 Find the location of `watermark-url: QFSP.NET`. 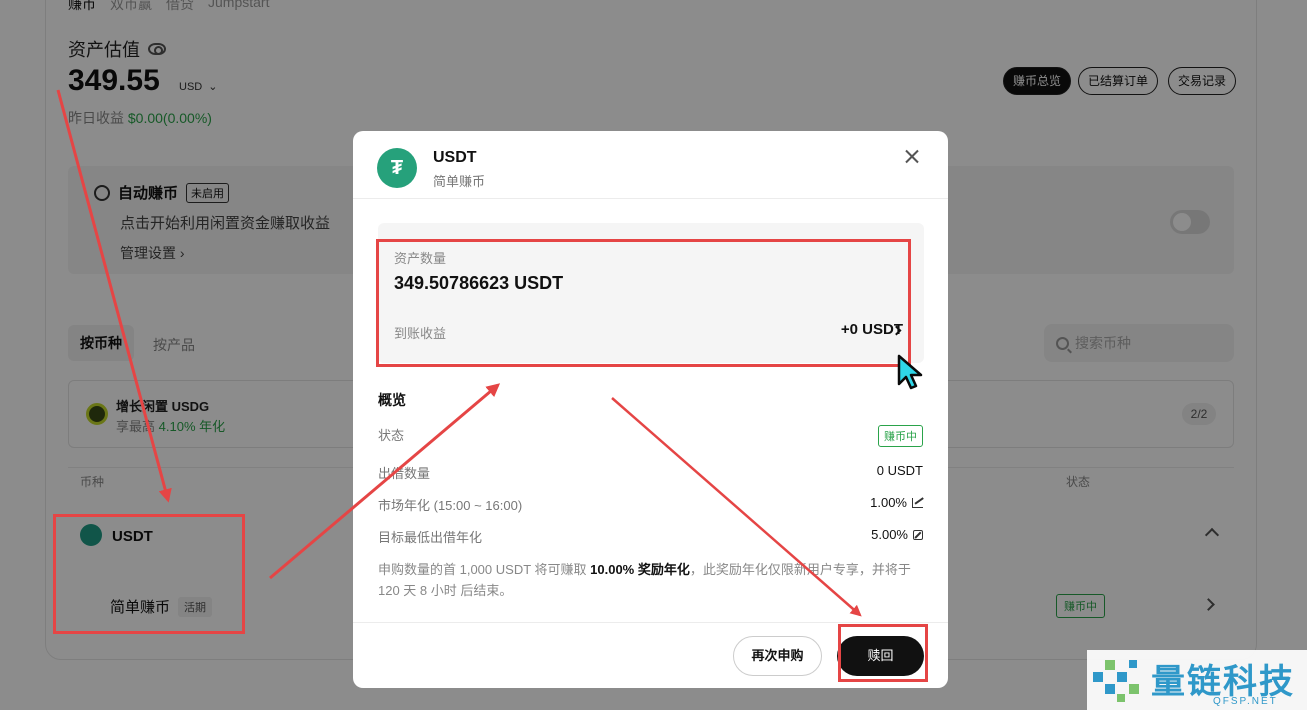

watermark-url: QFSP.NET is located at coordinates (1245, 701).